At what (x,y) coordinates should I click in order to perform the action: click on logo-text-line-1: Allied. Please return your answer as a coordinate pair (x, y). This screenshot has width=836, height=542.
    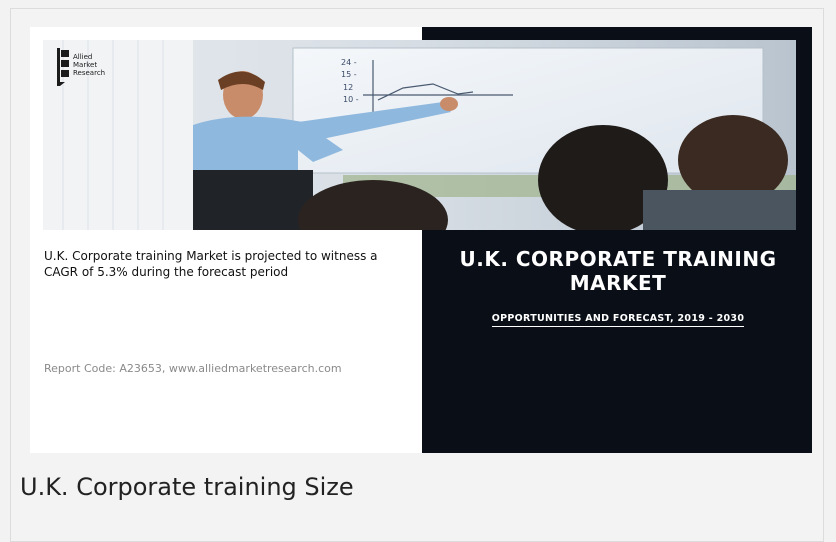
    Looking at the image, I should click on (83, 57).